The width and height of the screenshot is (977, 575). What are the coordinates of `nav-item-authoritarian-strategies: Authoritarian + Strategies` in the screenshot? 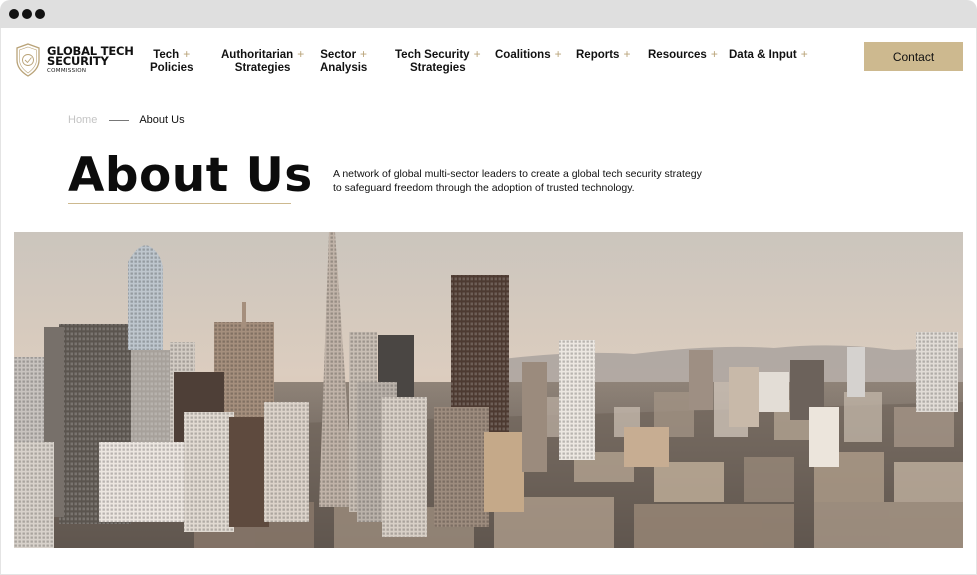 It's located at (262, 61).